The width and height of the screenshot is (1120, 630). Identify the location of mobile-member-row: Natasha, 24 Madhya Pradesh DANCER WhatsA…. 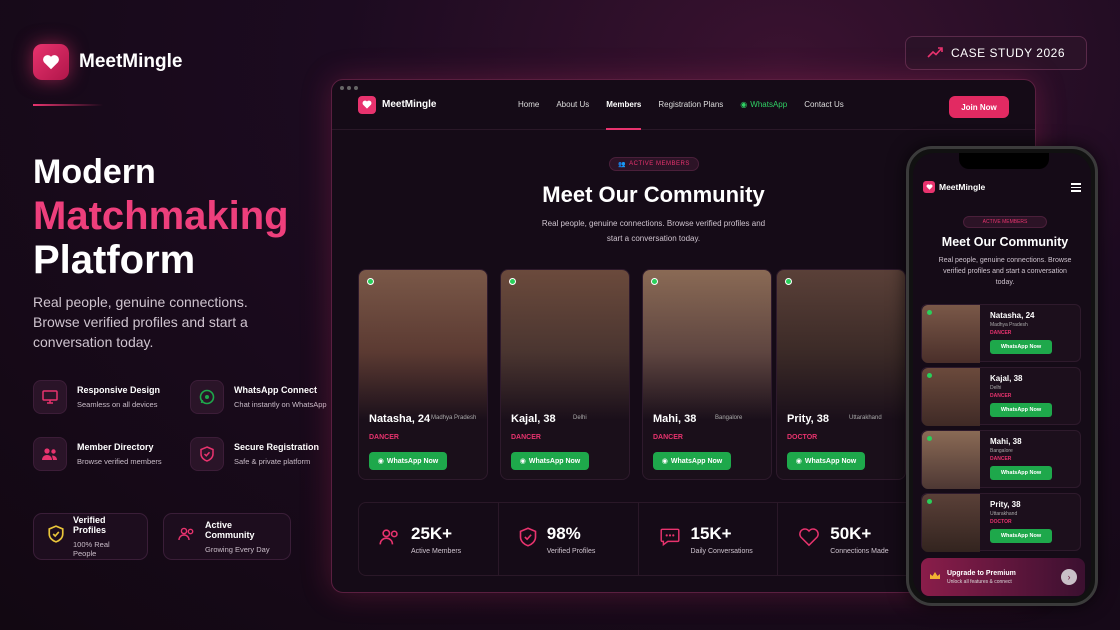
(1001, 333).